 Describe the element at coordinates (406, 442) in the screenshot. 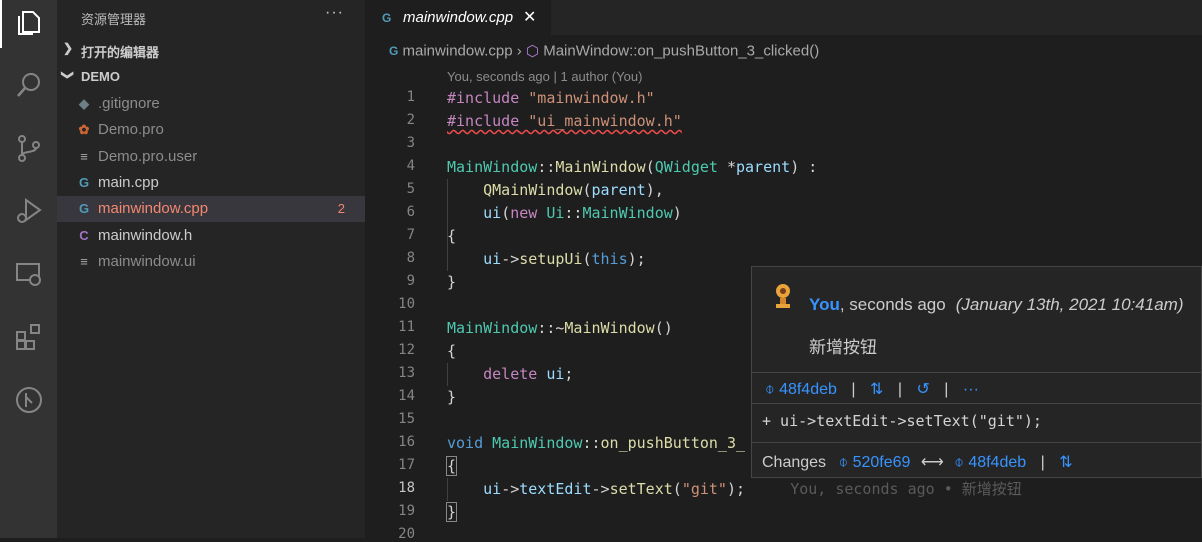

I see `line-number: 16` at that location.